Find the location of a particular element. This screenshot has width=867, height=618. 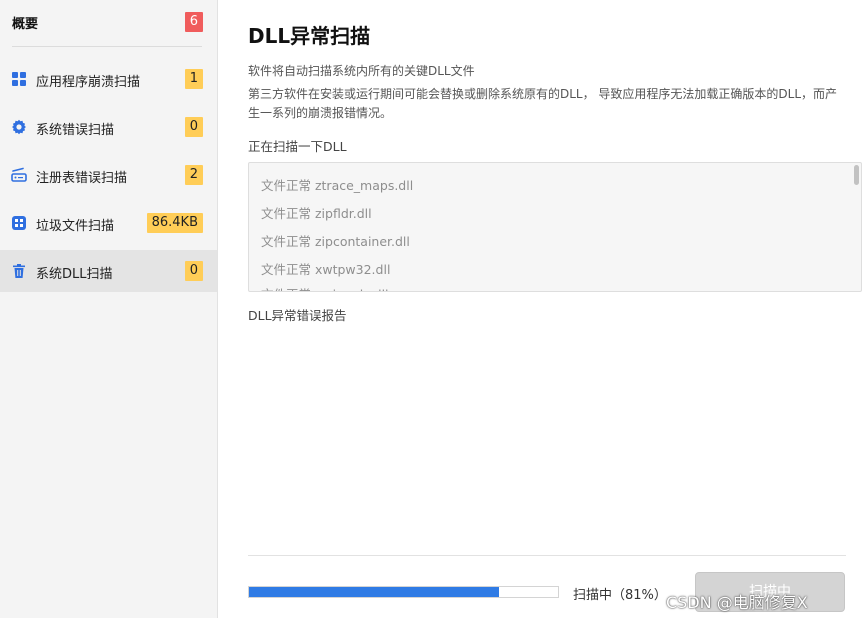

sidebar-item-label: 系统DLL扫描 is located at coordinates (74, 274).